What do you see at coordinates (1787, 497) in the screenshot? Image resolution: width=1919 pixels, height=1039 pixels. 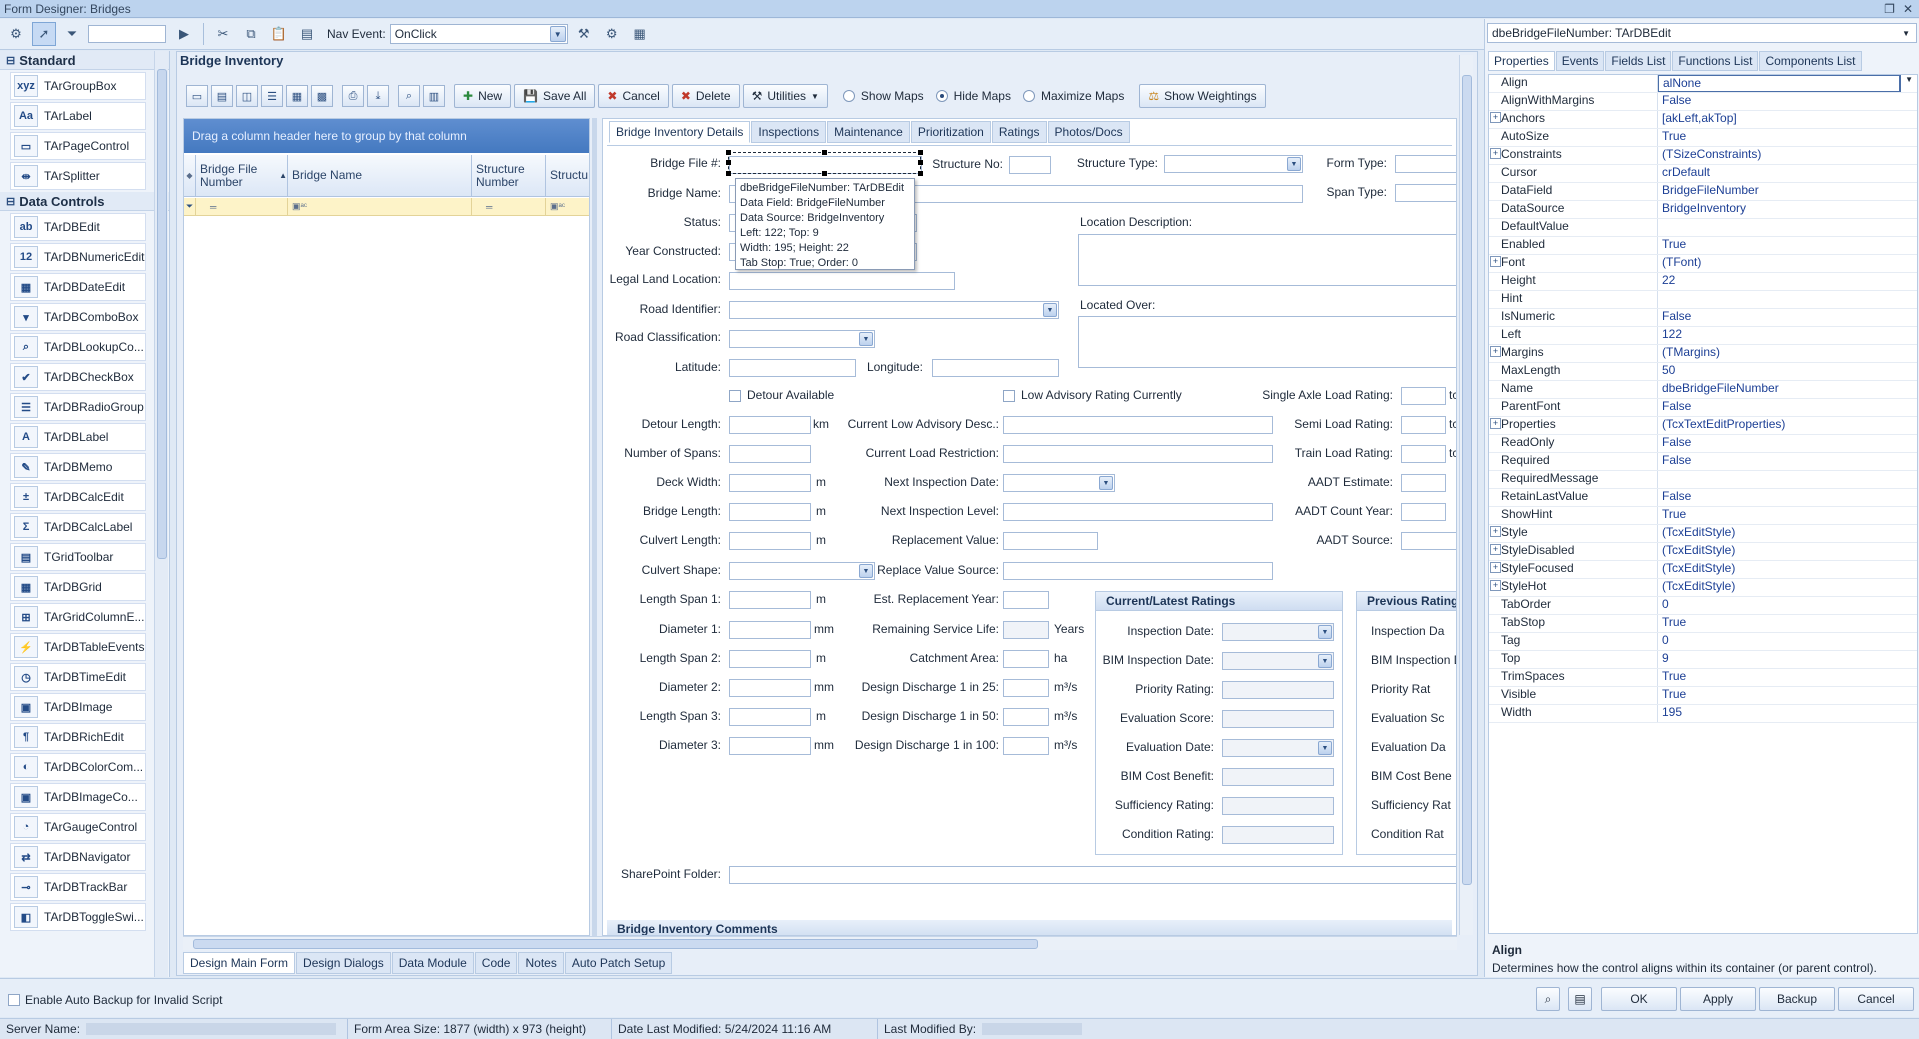 I see `property-value: False` at bounding box center [1787, 497].